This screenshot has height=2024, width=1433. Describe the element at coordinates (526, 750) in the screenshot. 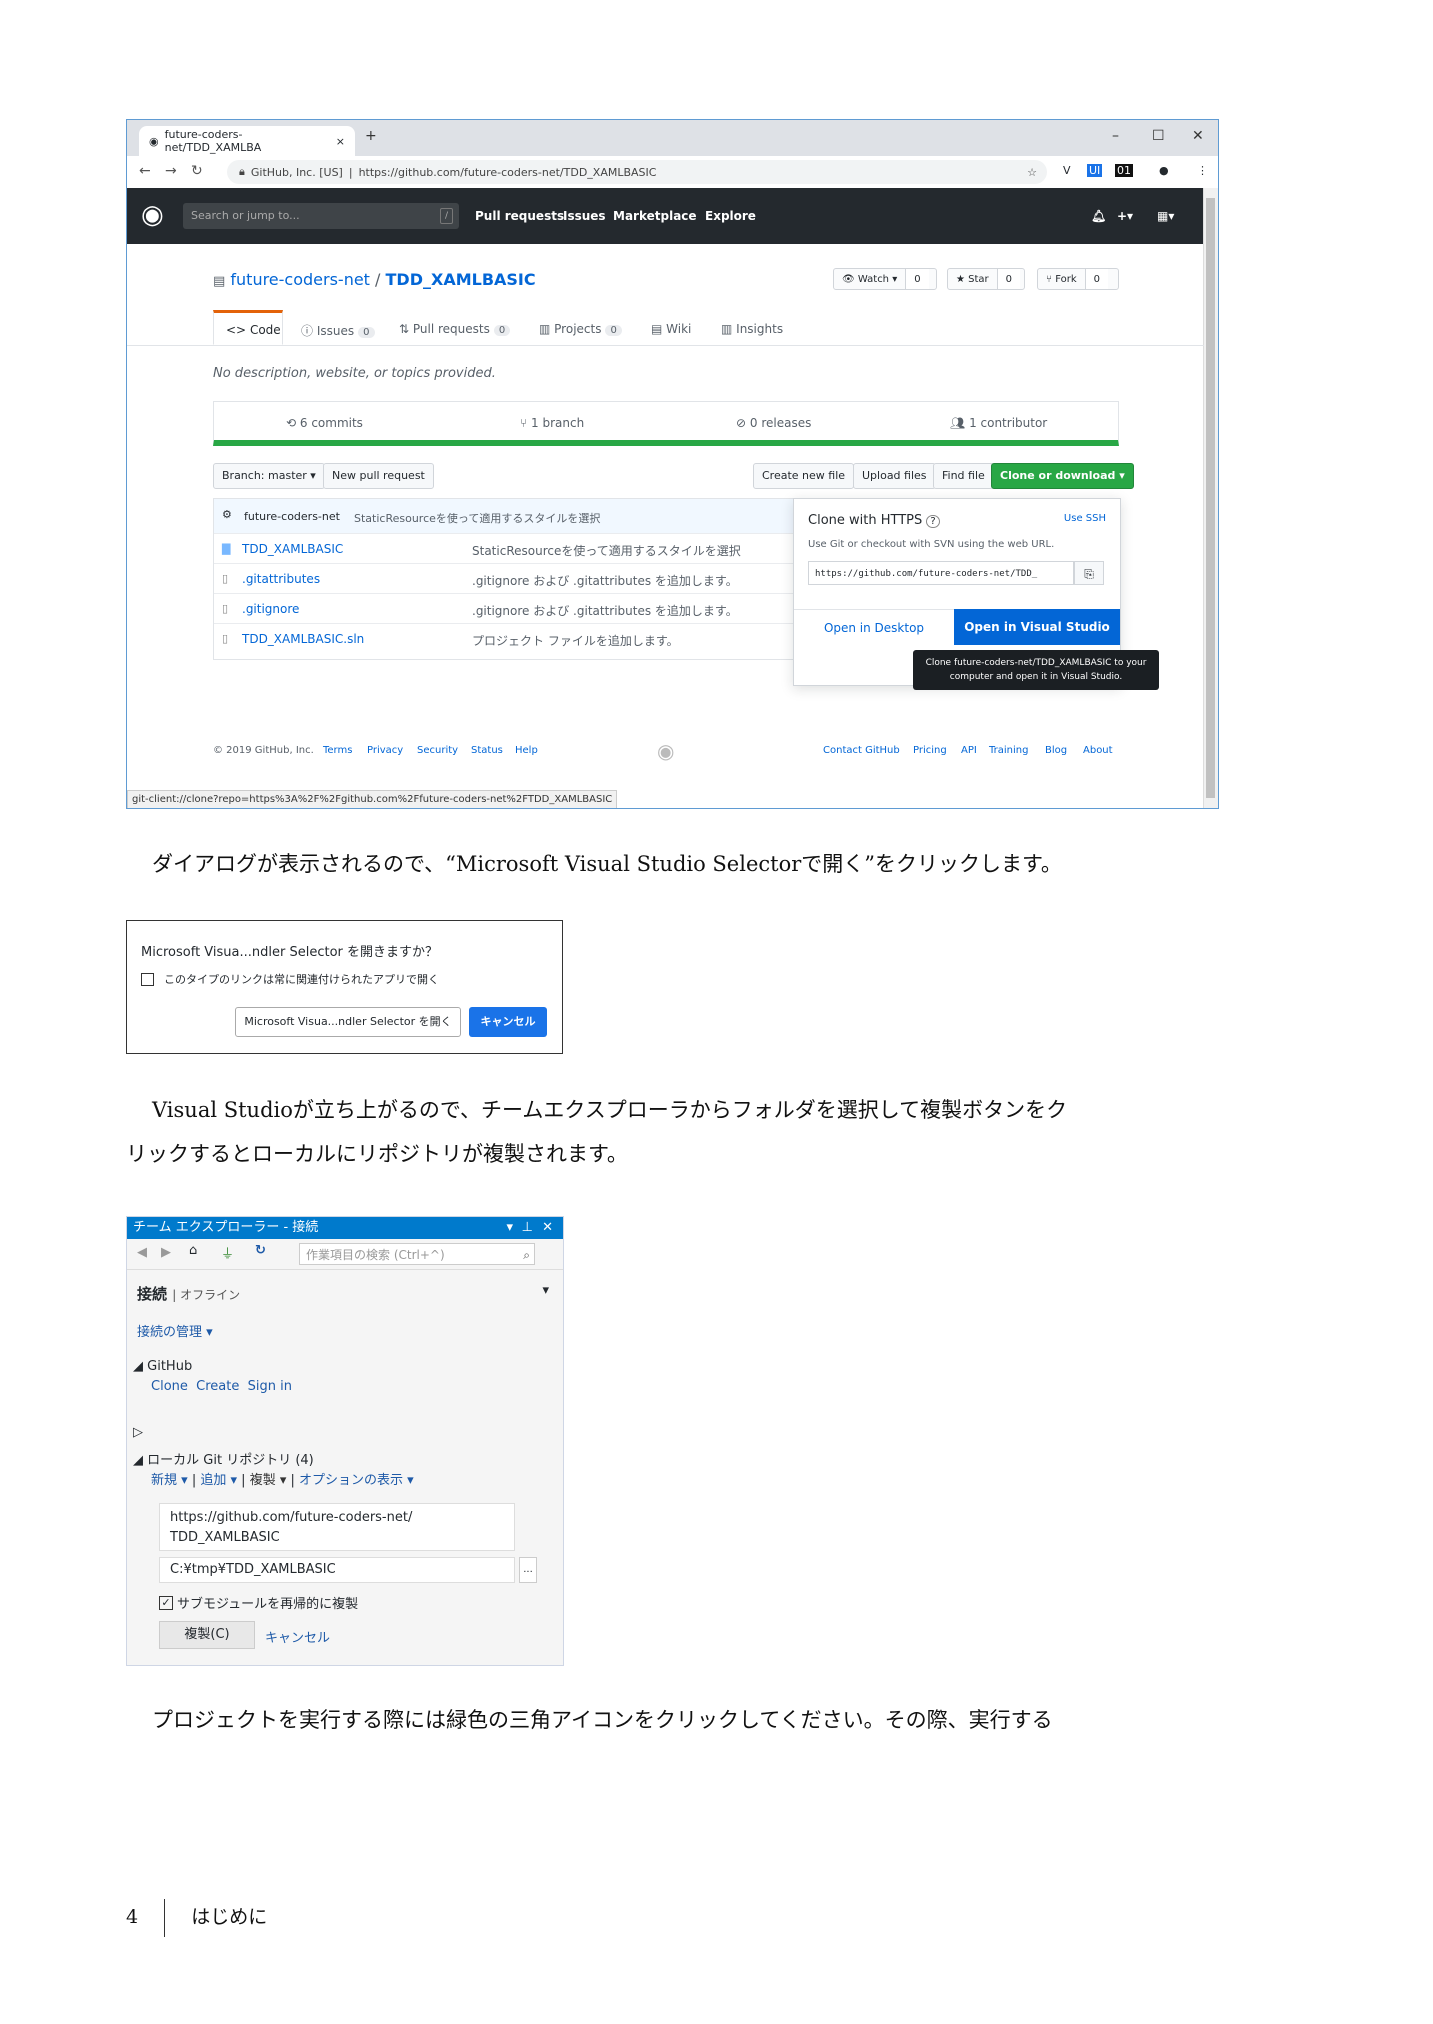

I see `footer-help: Help` at that location.